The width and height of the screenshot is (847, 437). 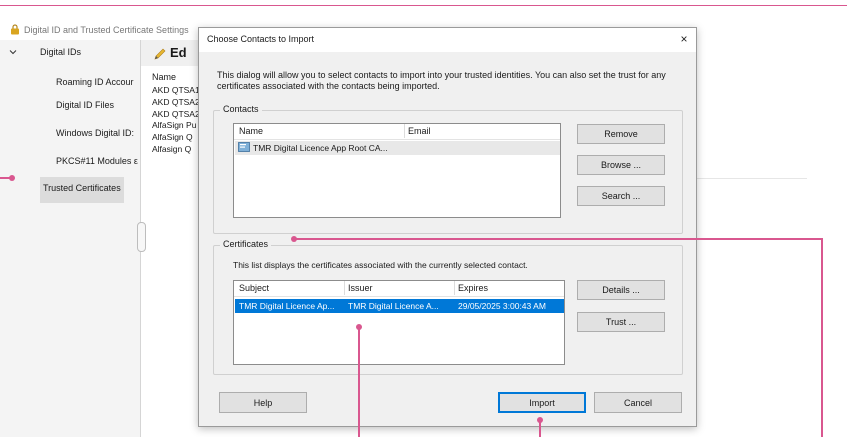 What do you see at coordinates (176, 149) in the screenshot?
I see `list-item: Alfasign Q` at bounding box center [176, 149].